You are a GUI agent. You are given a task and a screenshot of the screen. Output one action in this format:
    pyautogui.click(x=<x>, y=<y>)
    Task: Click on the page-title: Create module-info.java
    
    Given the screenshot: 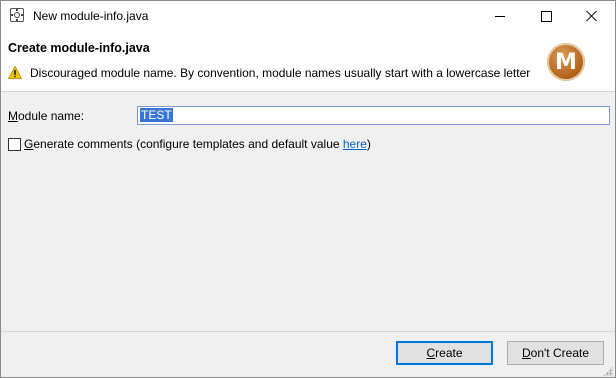 What is the action you would take?
    pyautogui.click(x=79, y=48)
    